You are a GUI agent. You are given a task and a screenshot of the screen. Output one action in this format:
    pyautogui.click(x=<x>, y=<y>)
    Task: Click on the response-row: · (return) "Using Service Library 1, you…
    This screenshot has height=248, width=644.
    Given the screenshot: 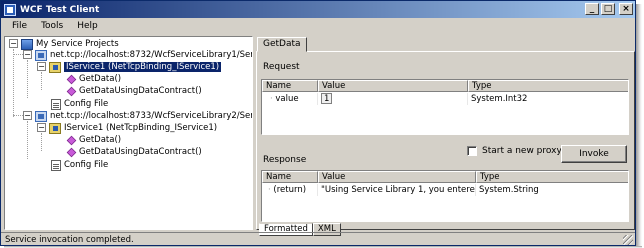 What is the action you would take?
    pyautogui.click(x=445, y=190)
    